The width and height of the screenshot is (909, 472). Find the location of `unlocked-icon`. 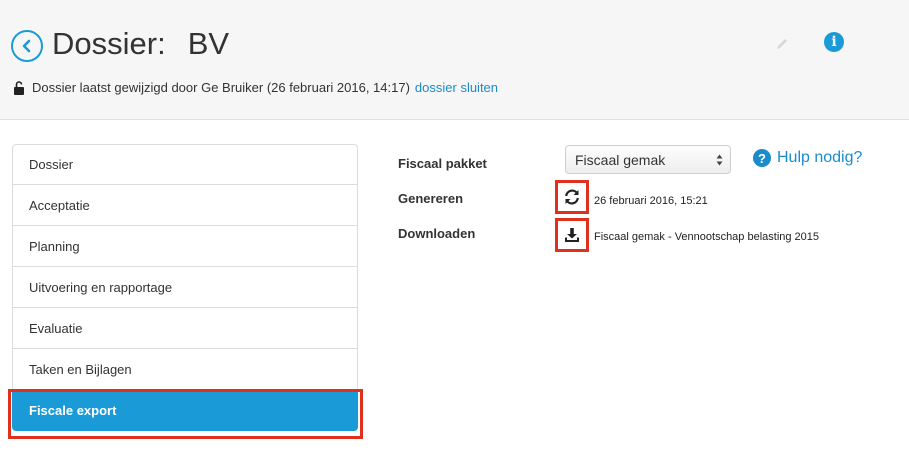

unlocked-icon is located at coordinates (19, 87).